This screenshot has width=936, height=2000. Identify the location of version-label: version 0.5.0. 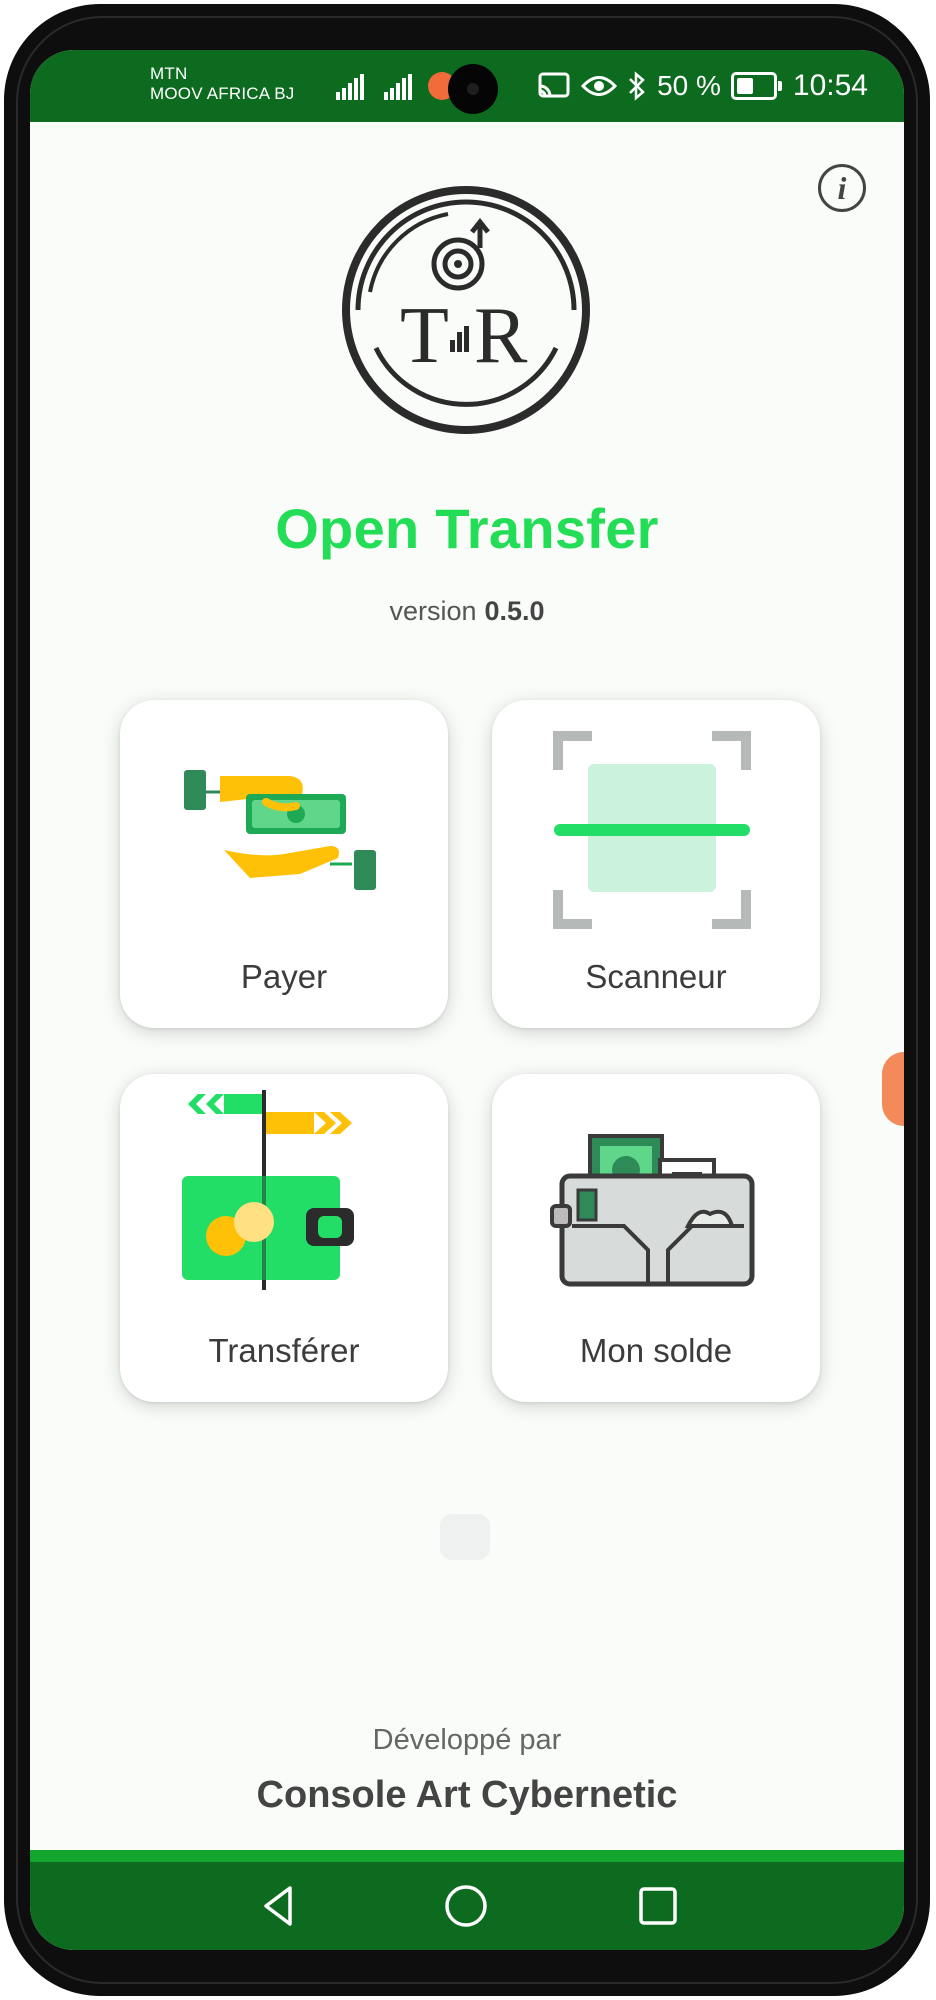
(467, 611).